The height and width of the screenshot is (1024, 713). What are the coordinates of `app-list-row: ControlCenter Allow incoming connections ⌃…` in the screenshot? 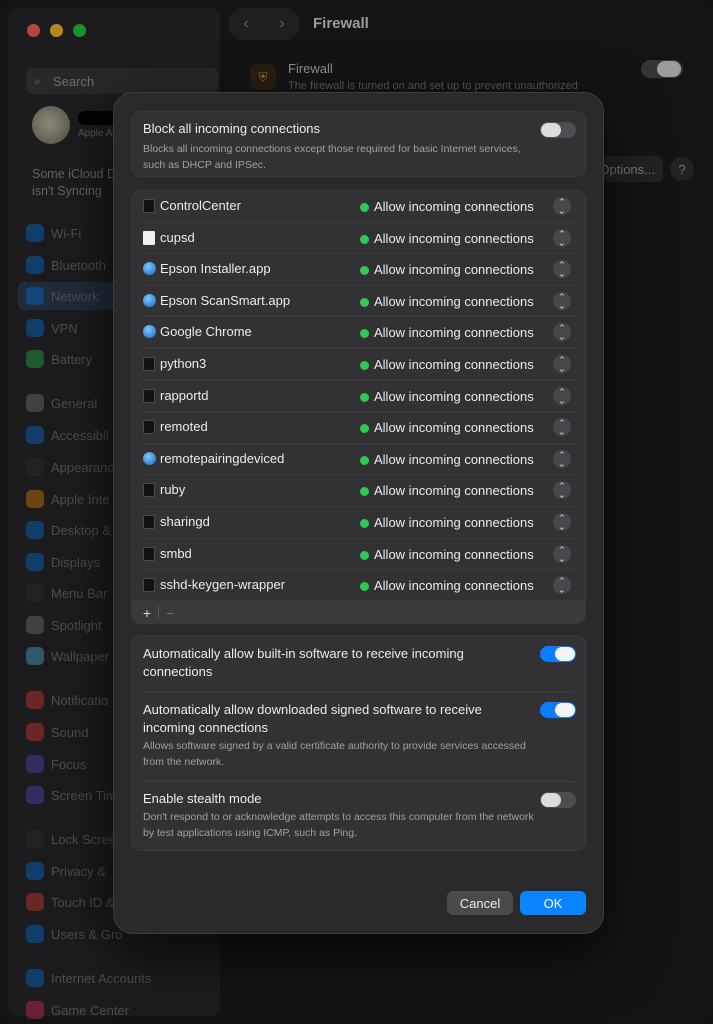 It's located at (358, 207).